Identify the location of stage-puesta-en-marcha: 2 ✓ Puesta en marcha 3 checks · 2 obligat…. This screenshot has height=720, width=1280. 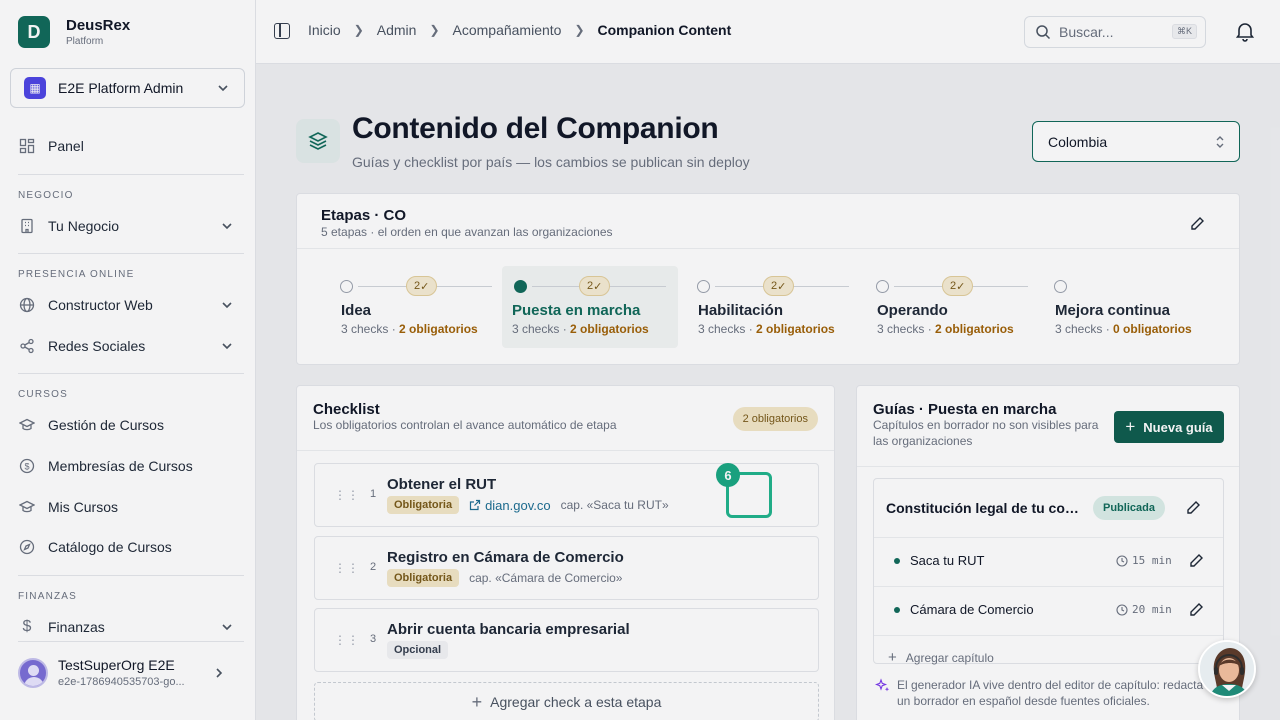
(590, 307).